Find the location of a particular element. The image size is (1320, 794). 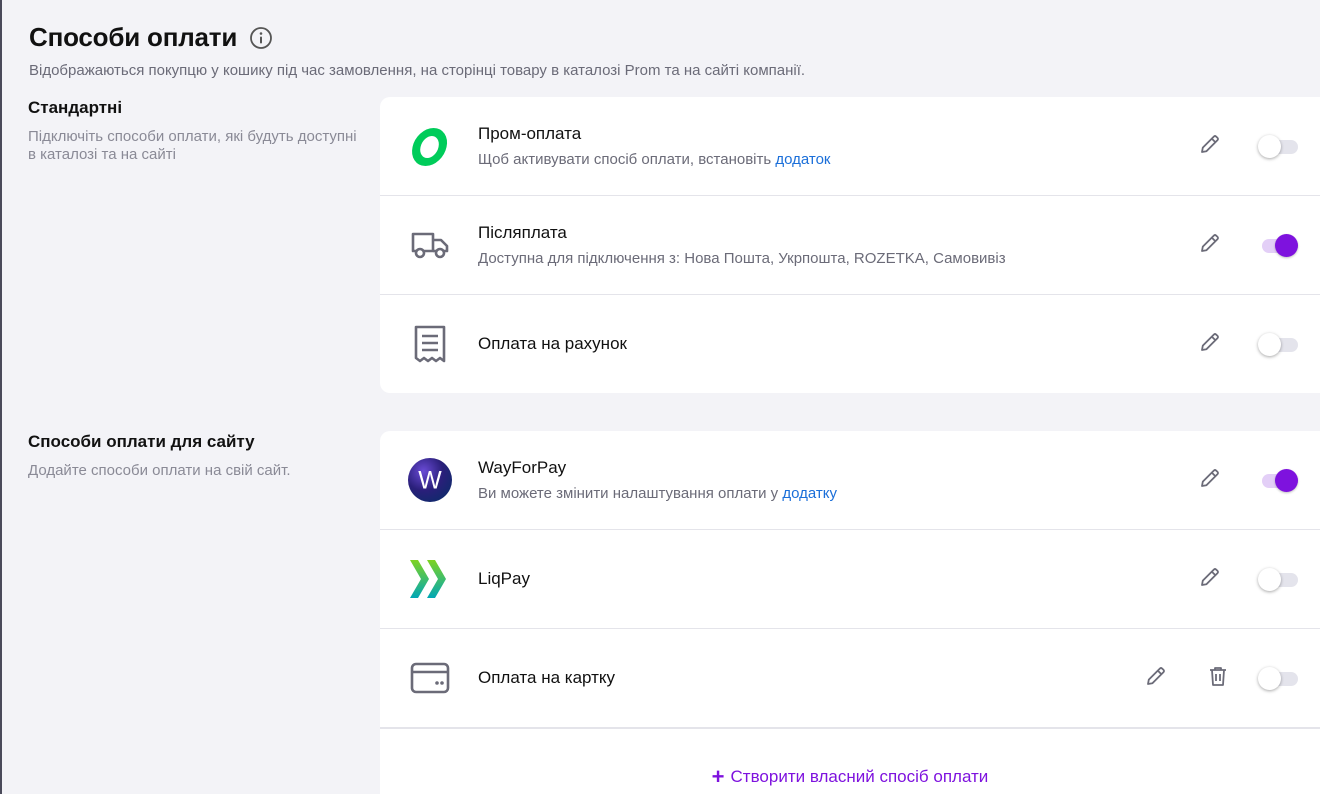

info-icon is located at coordinates (261, 38).